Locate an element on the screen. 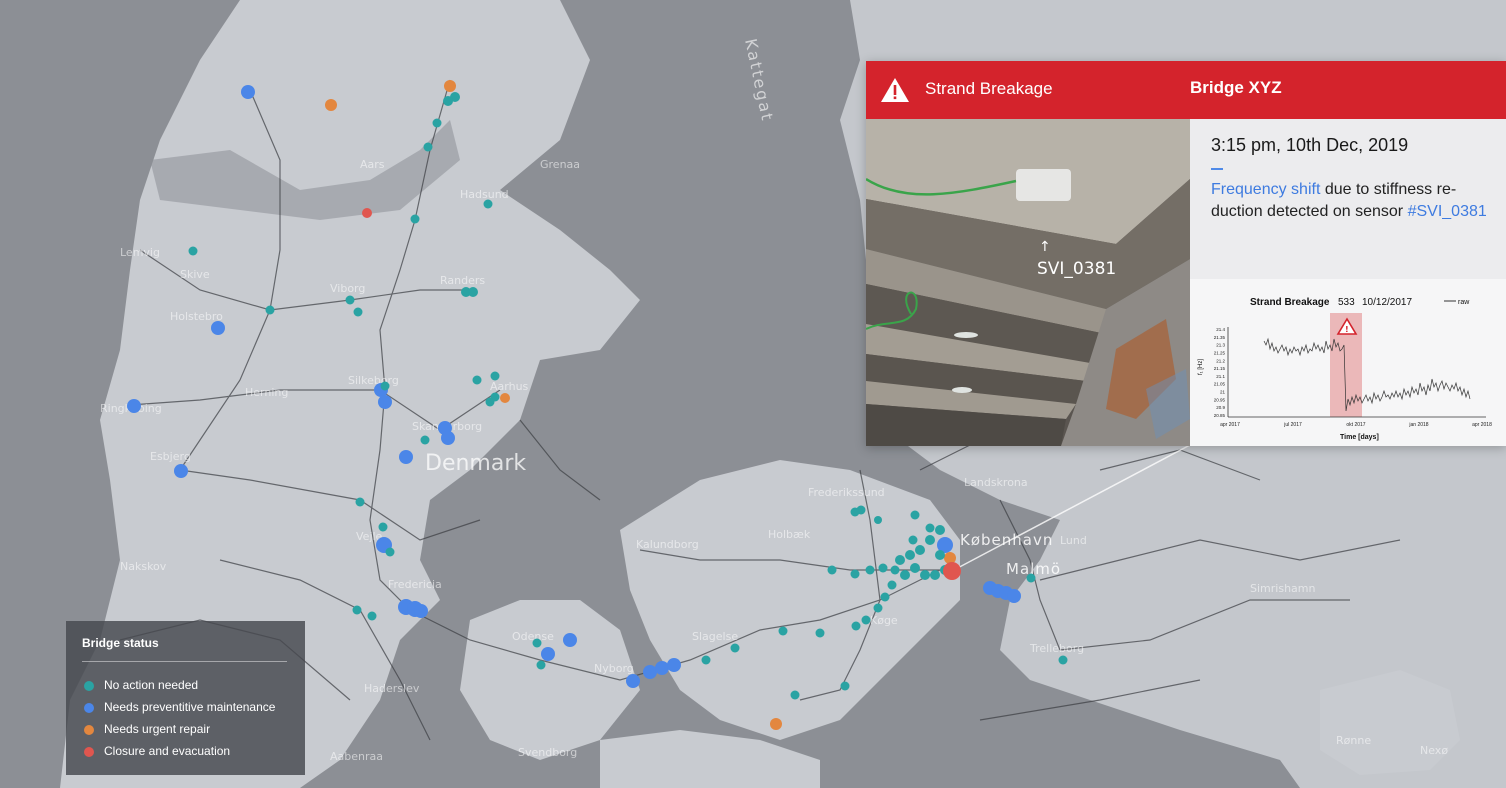 This screenshot has height=788, width=1506. place-label: Randers is located at coordinates (462, 280).